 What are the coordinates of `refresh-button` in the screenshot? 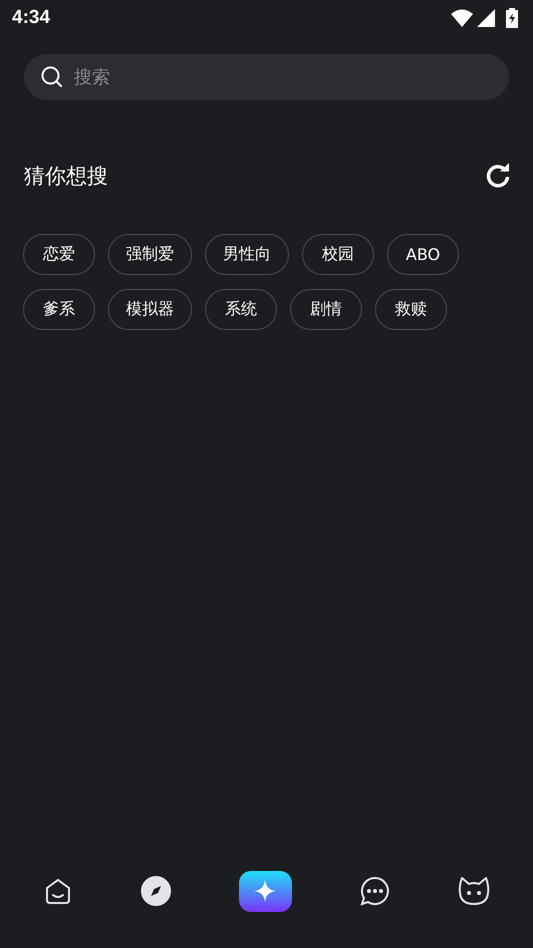 It's located at (498, 176).